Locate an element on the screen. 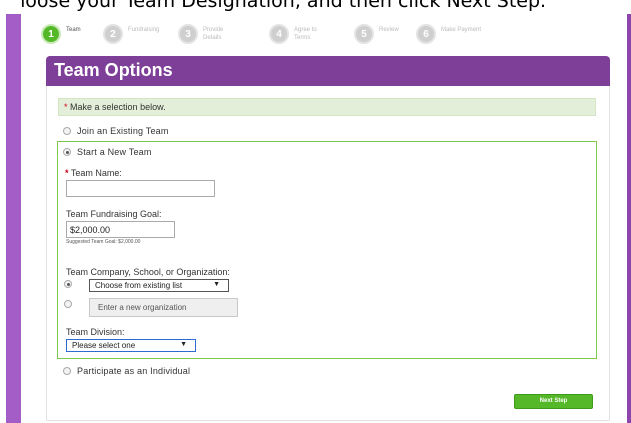 The height and width of the screenshot is (423, 631). start-team-label: Start a New Team is located at coordinates (114, 152).